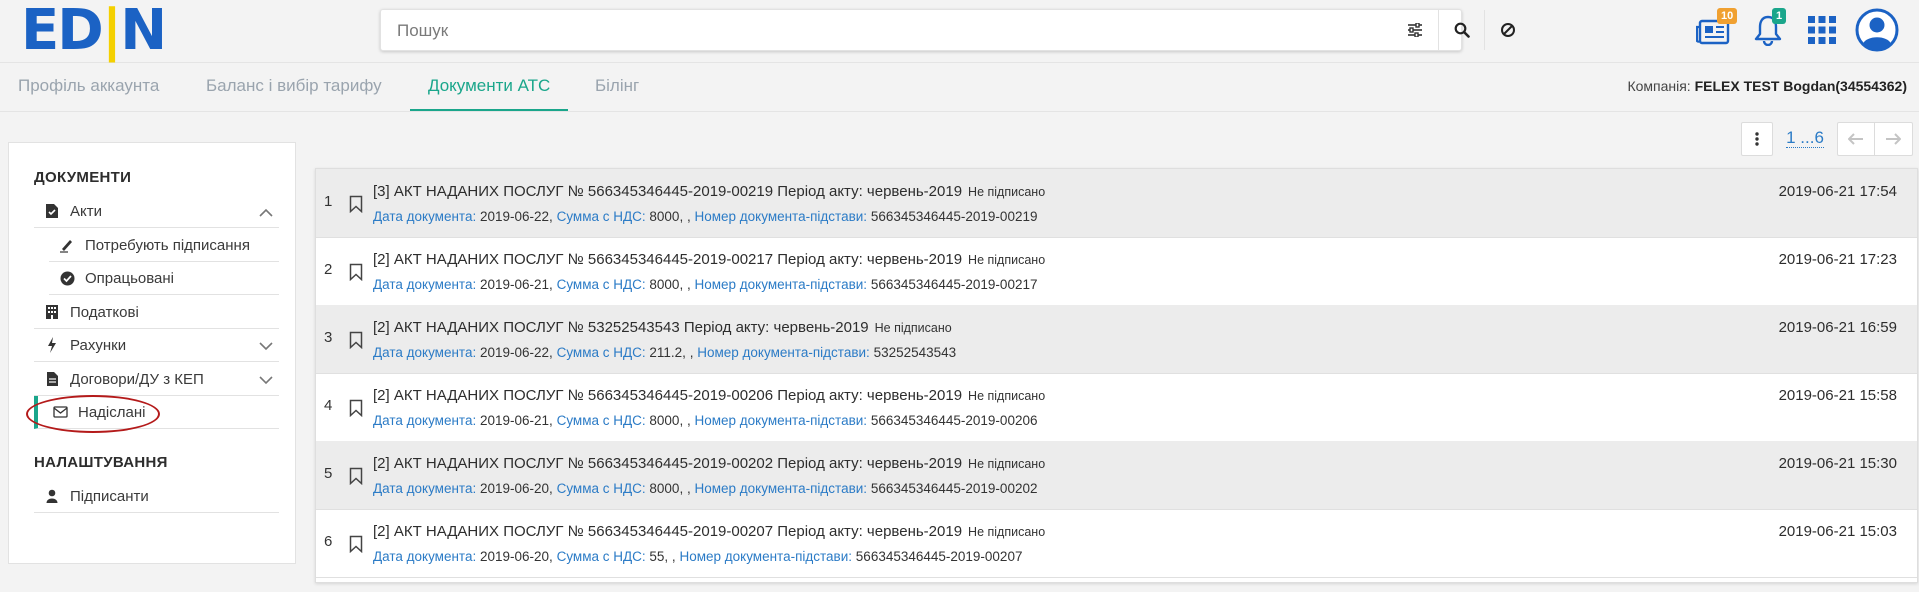 The height and width of the screenshot is (592, 1919). I want to click on doc-date-value: 2019-06-21,, so click(516, 420).